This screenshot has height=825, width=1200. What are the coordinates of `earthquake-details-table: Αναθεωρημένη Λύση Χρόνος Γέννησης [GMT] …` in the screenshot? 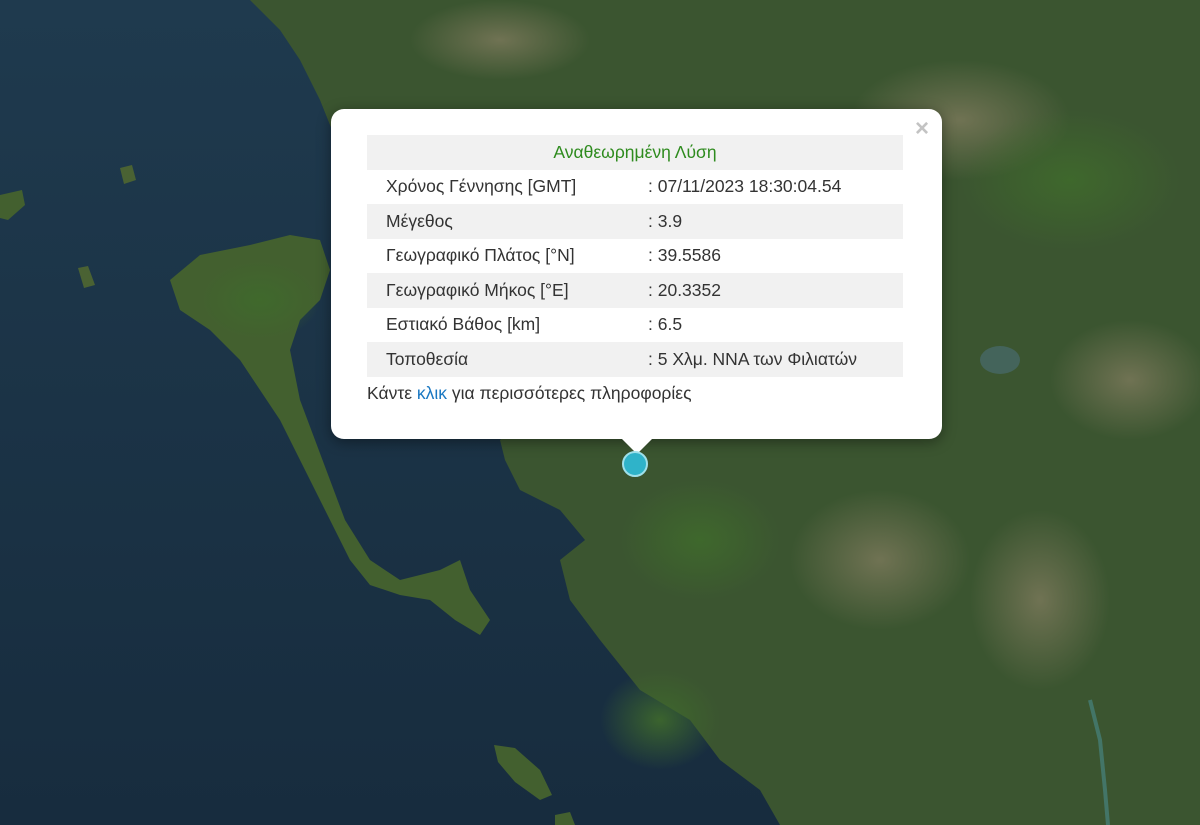 It's located at (635, 273).